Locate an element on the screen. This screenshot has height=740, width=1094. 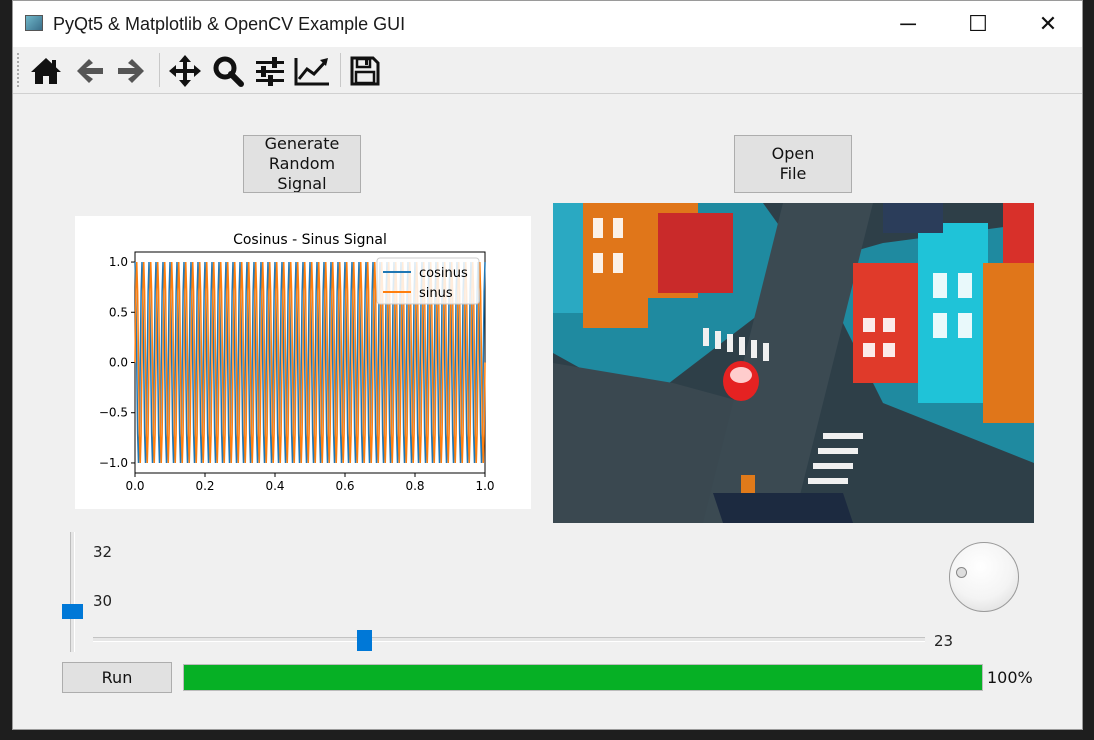
dial-notch is located at coordinates (961, 572).